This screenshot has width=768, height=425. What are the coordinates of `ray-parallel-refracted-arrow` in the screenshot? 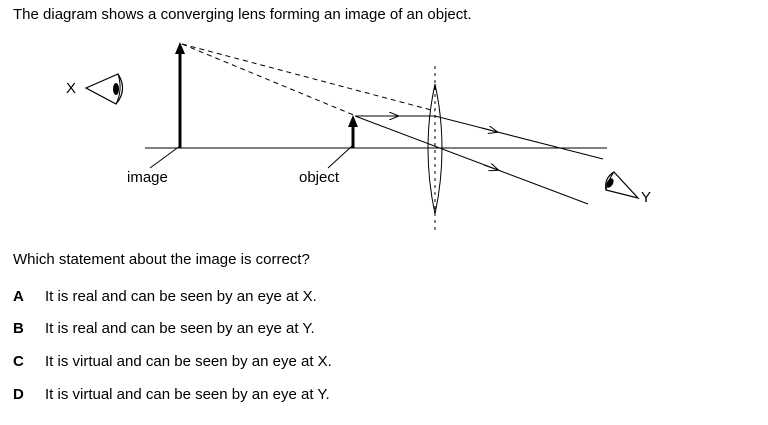 It's located at (489, 130).